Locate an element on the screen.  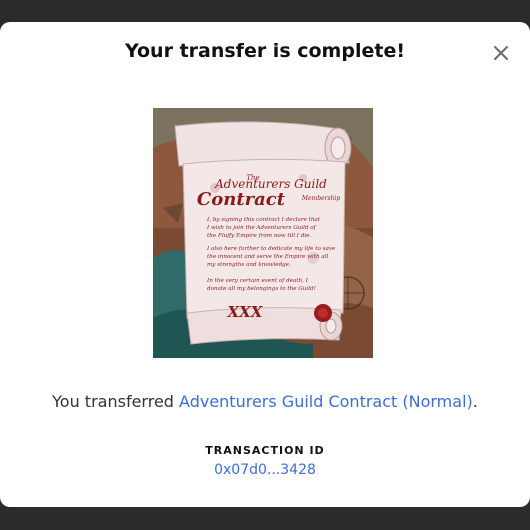
scroll-line: the Fluffy Empire from now till I die. is located at coordinates (259, 236).